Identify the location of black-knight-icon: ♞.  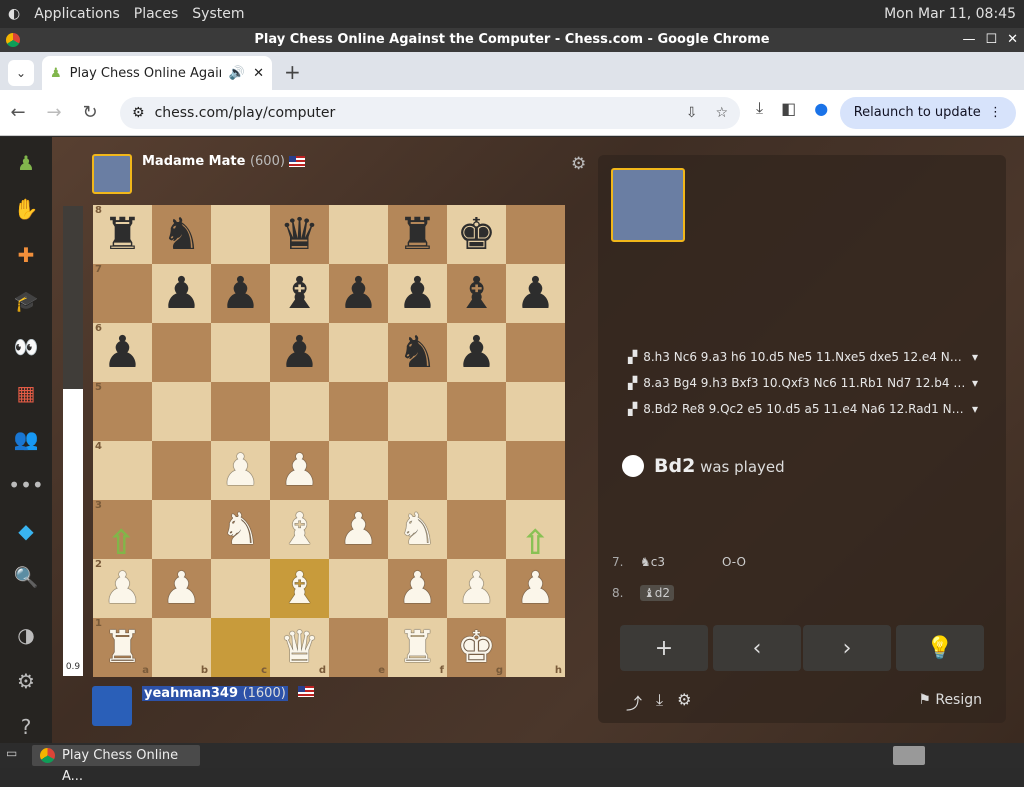
(417, 352).